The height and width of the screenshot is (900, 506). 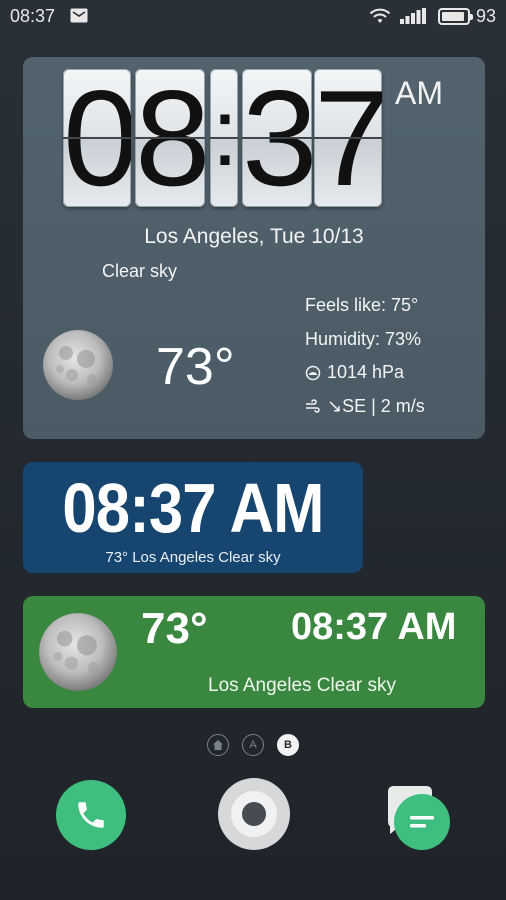 I want to click on pressure-text: 1014 hPa, so click(x=366, y=372).